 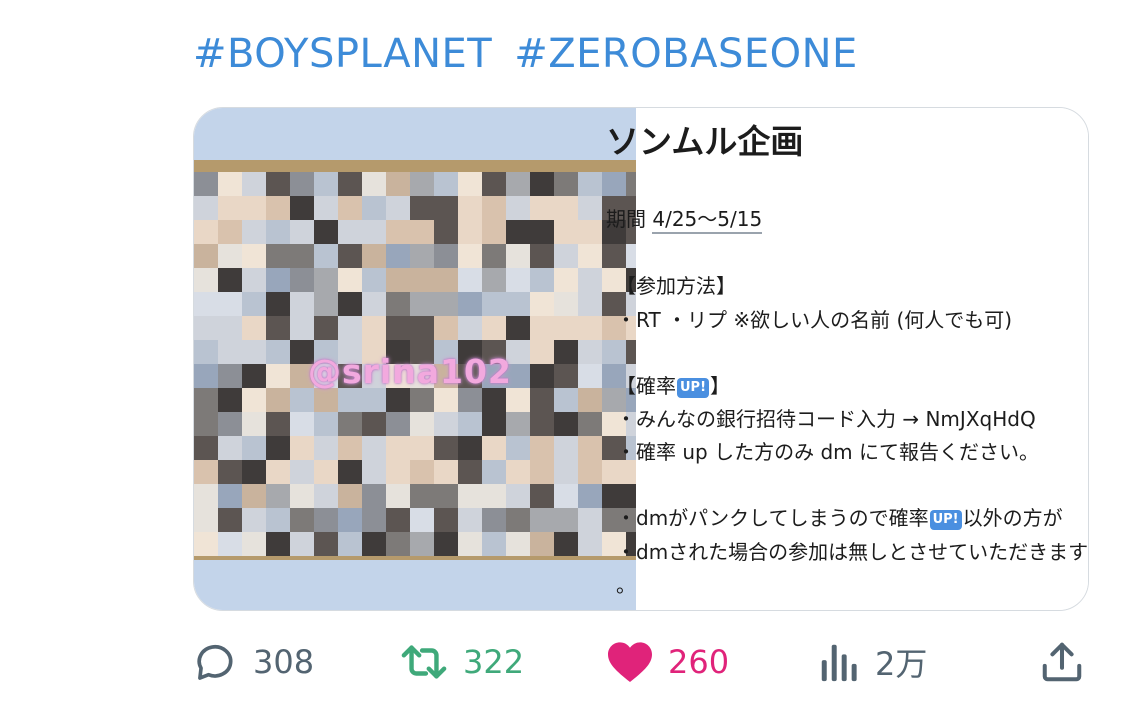 I want to click on like-button: 260, so click(x=667, y=662).